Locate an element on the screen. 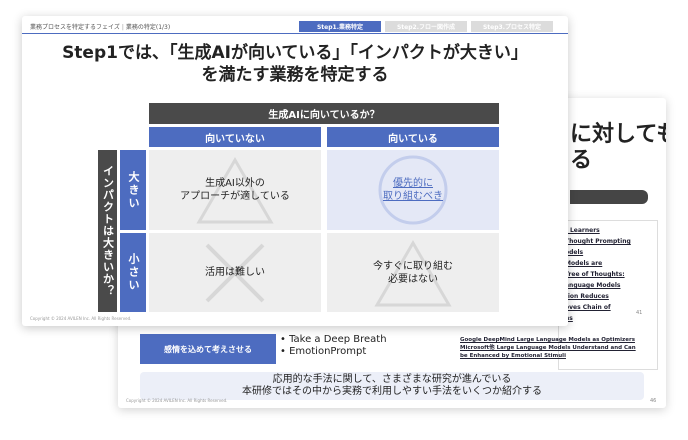 This screenshot has height=440, width=688. reference-link: Thought Prompting is located at coordinates (609, 241).